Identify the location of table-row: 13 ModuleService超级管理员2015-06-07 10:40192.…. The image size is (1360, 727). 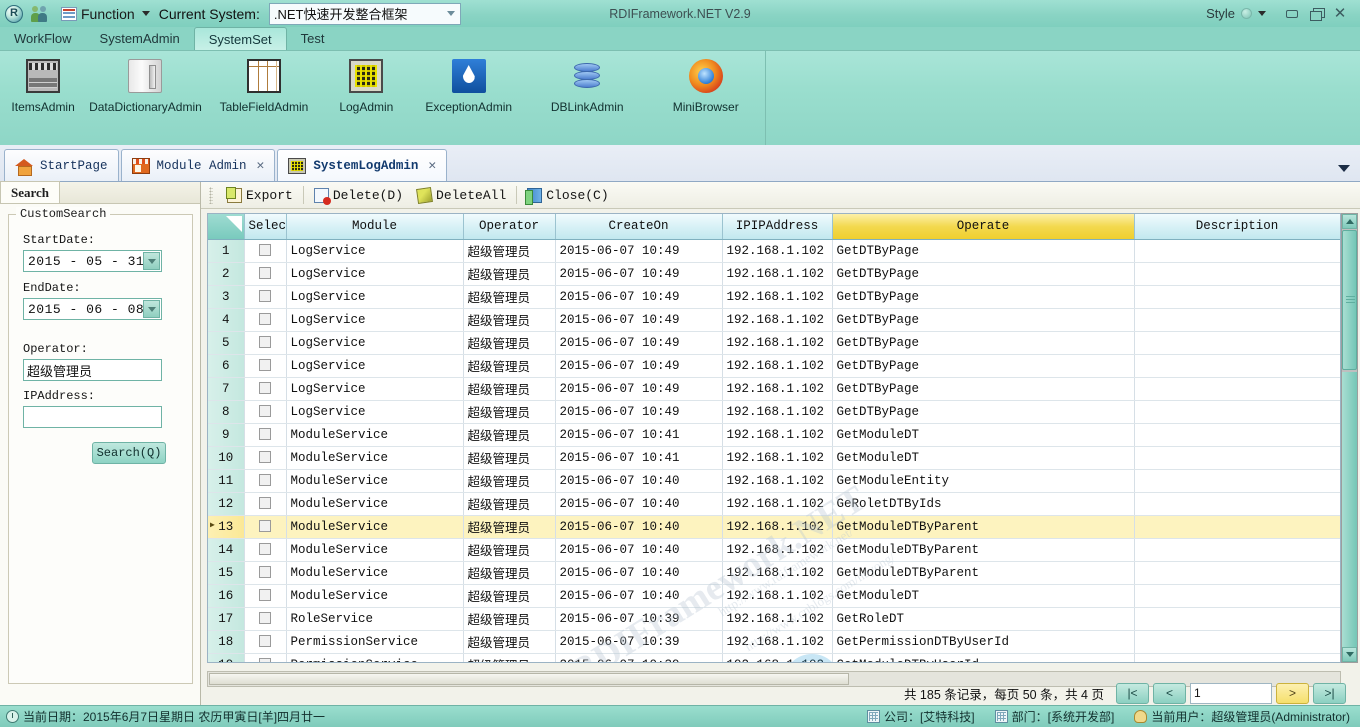
(774, 527).